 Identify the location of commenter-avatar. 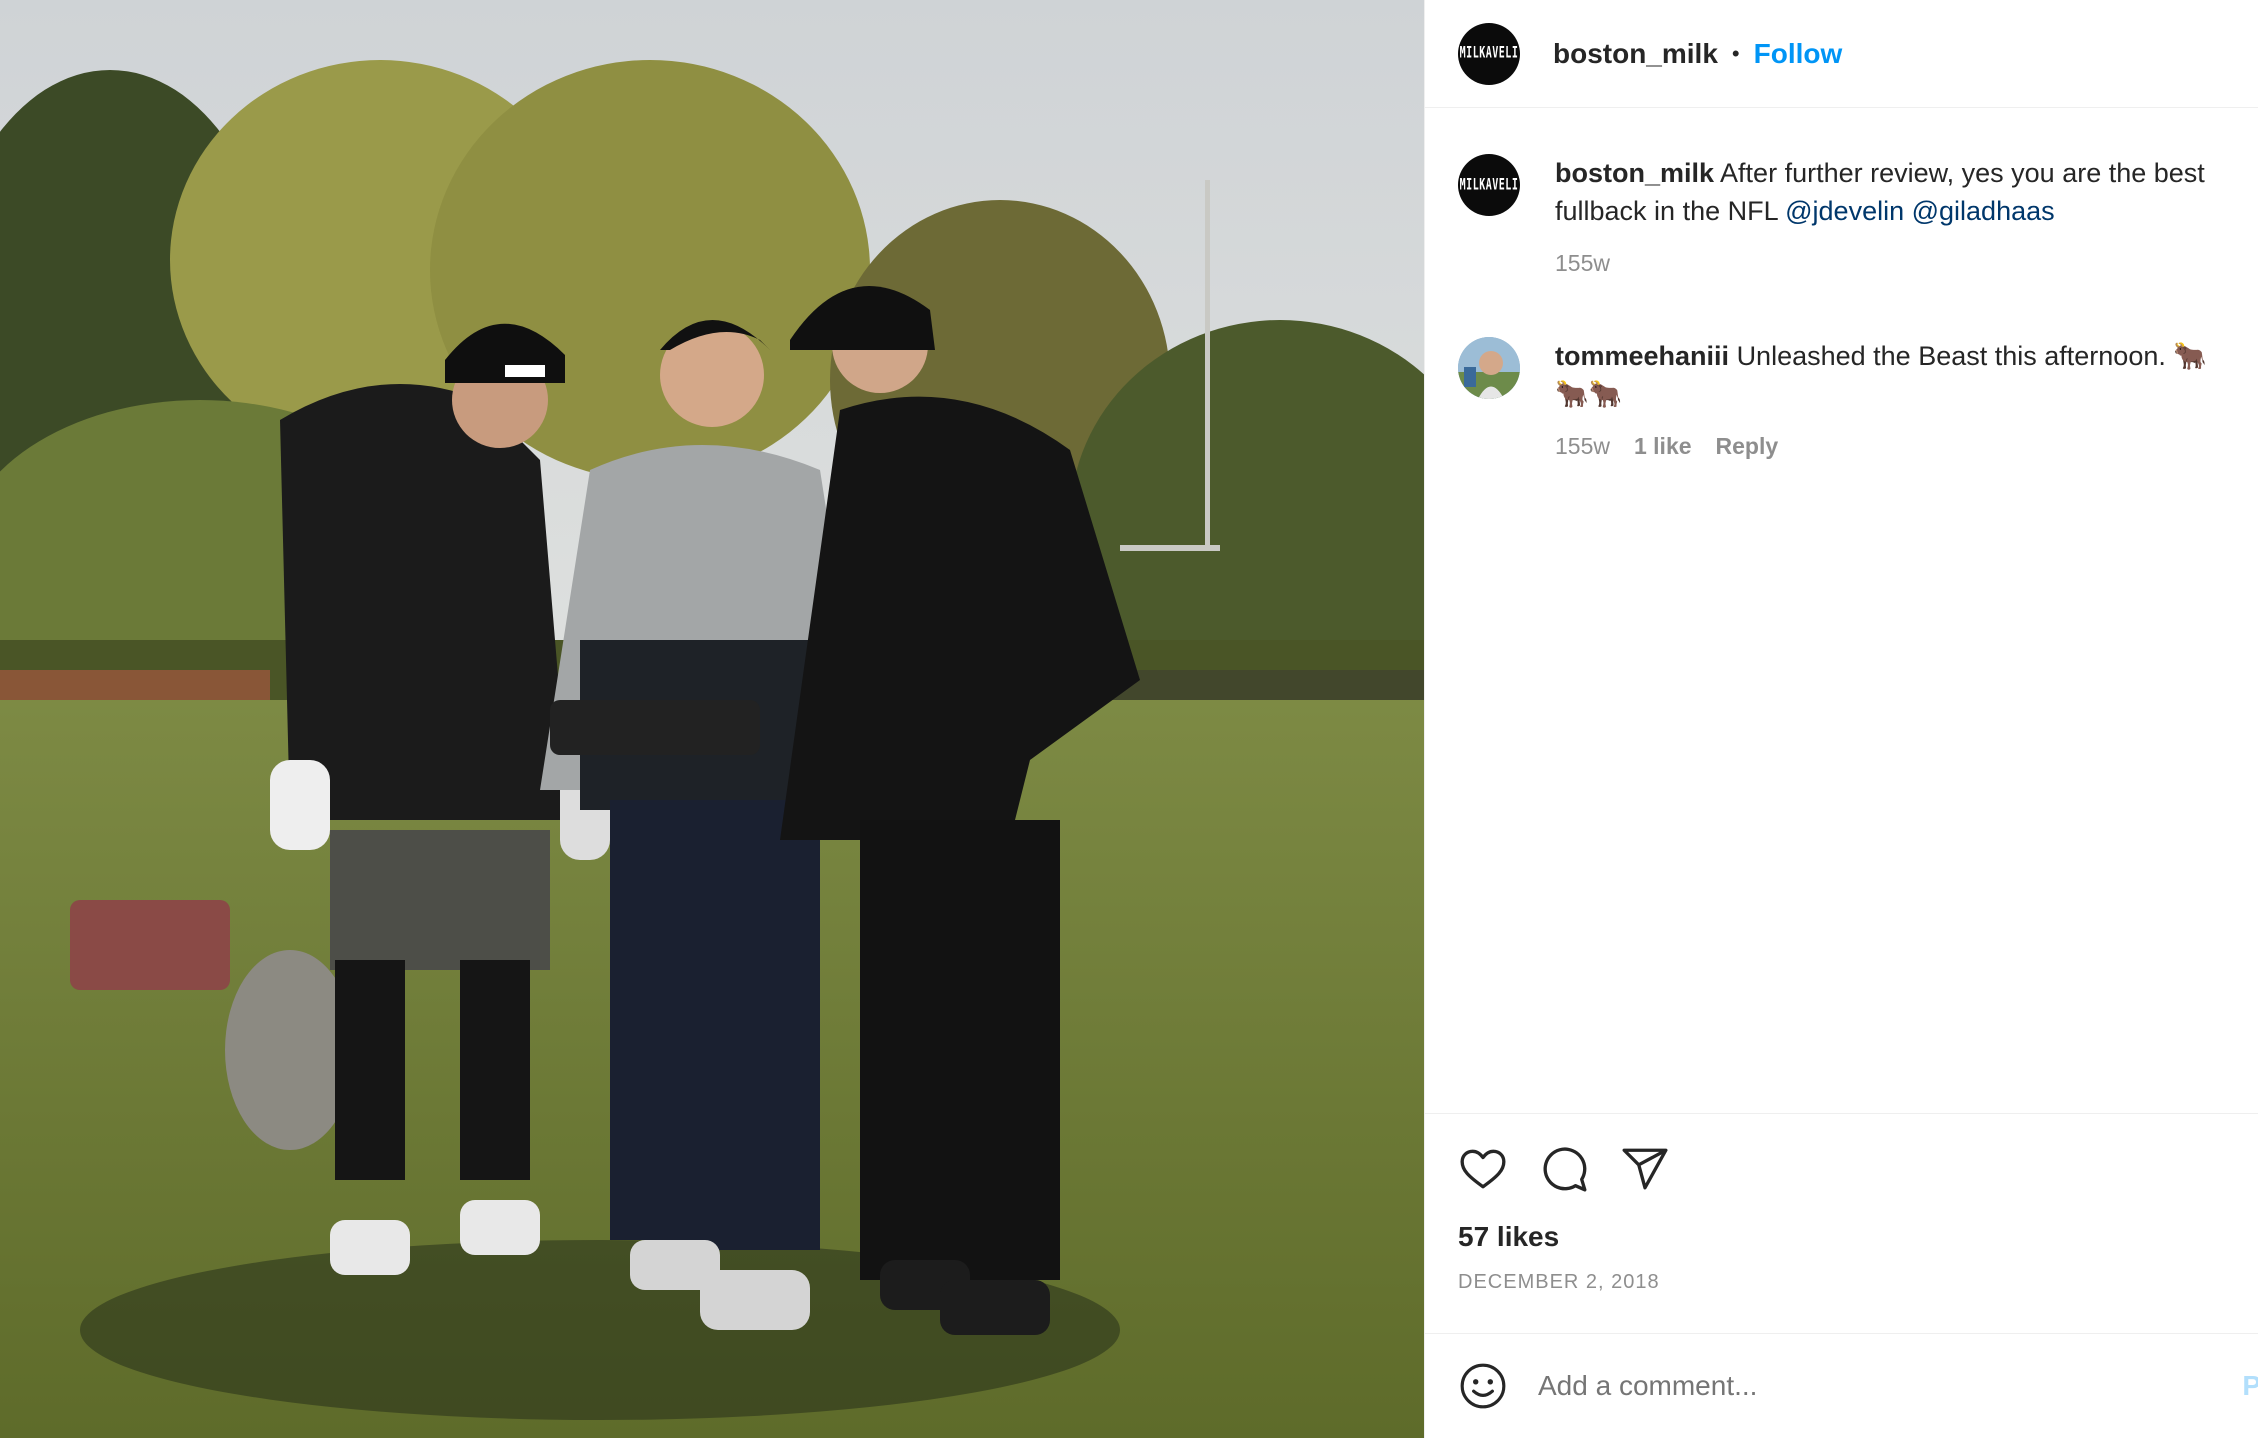
(1489, 368).